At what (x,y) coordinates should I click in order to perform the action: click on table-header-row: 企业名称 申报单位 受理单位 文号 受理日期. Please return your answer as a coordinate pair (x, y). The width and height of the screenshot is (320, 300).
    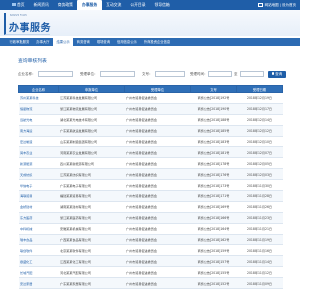
    Looking at the image, I should click on (150, 89).